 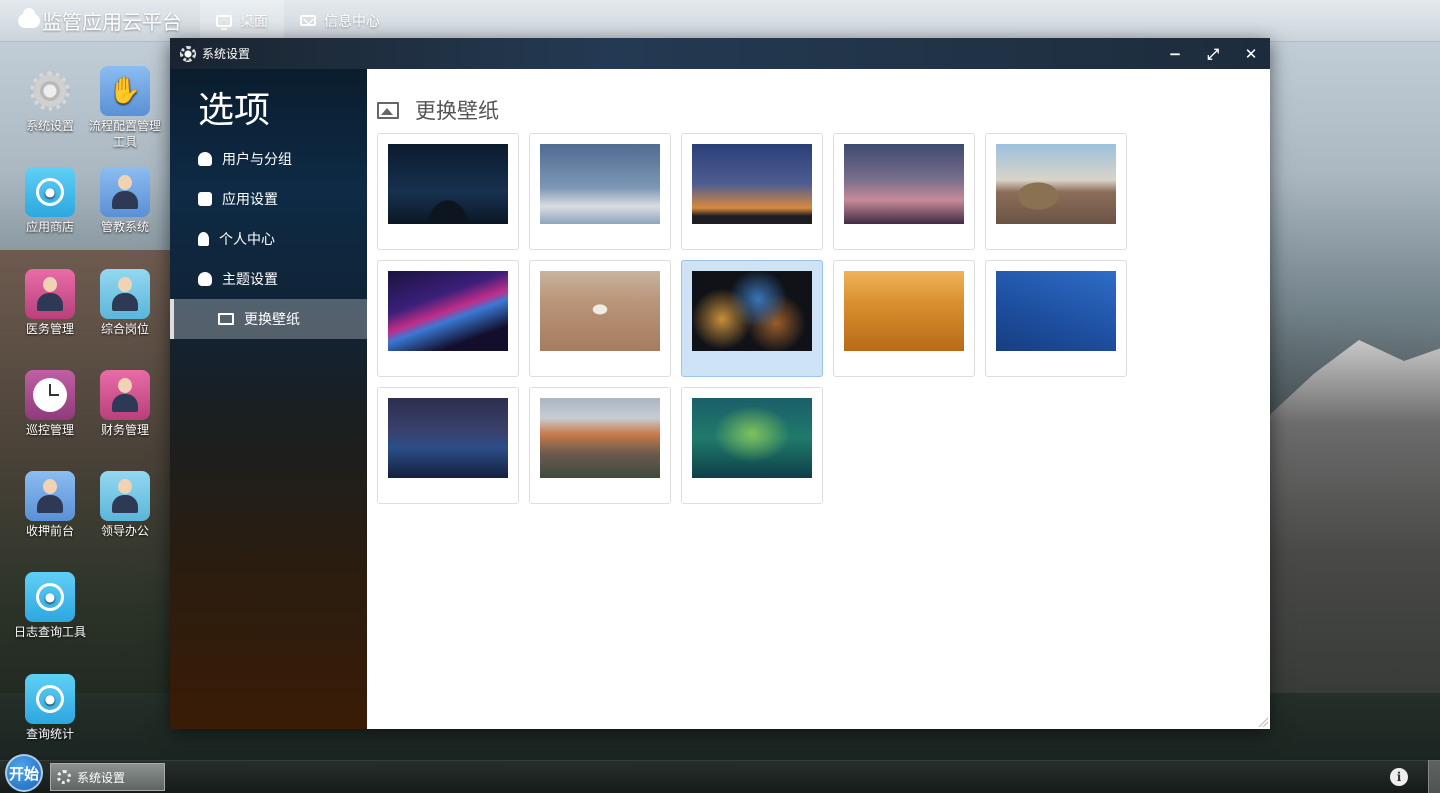 I want to click on wallpaper-thumb-dusk-field, so click(x=904, y=191).